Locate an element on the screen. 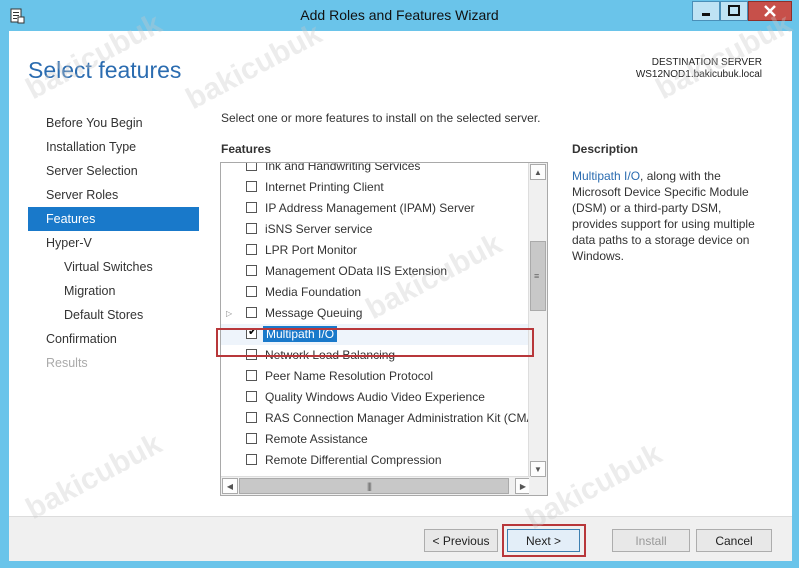 The image size is (799, 568). feature-row: Ink and Handwriting Services is located at coordinates (375, 169).